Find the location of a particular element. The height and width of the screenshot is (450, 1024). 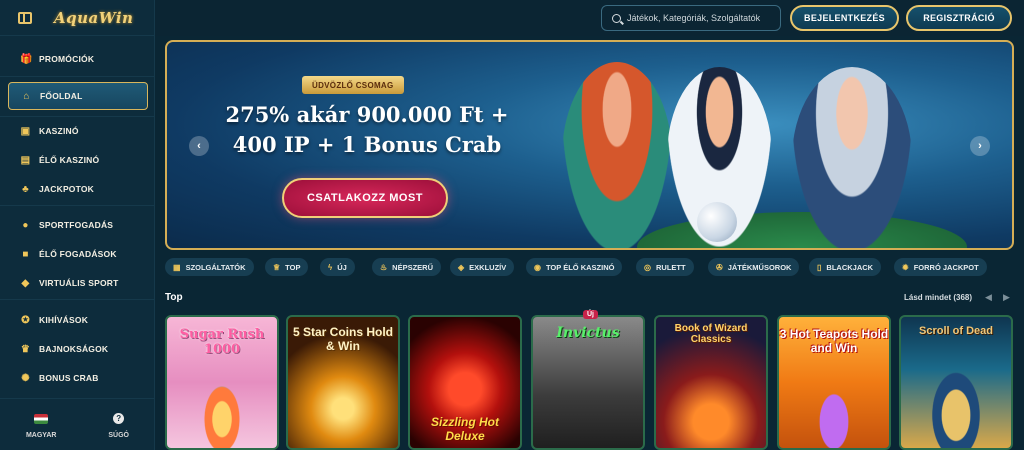

cards-icon: ▯ is located at coordinates (819, 267).